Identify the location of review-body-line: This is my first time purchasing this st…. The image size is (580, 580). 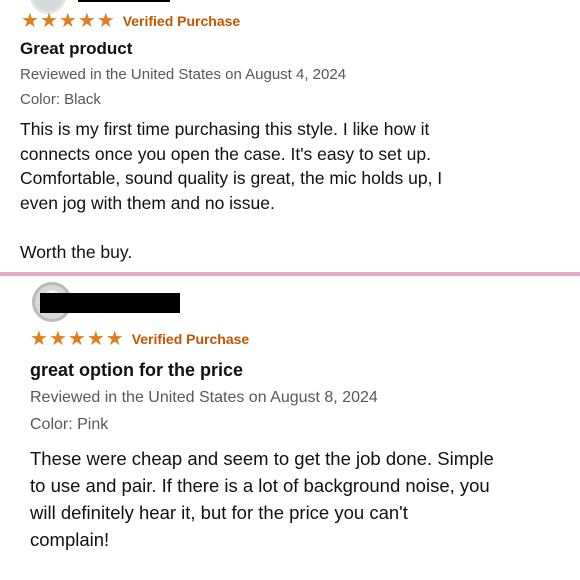
(225, 129).